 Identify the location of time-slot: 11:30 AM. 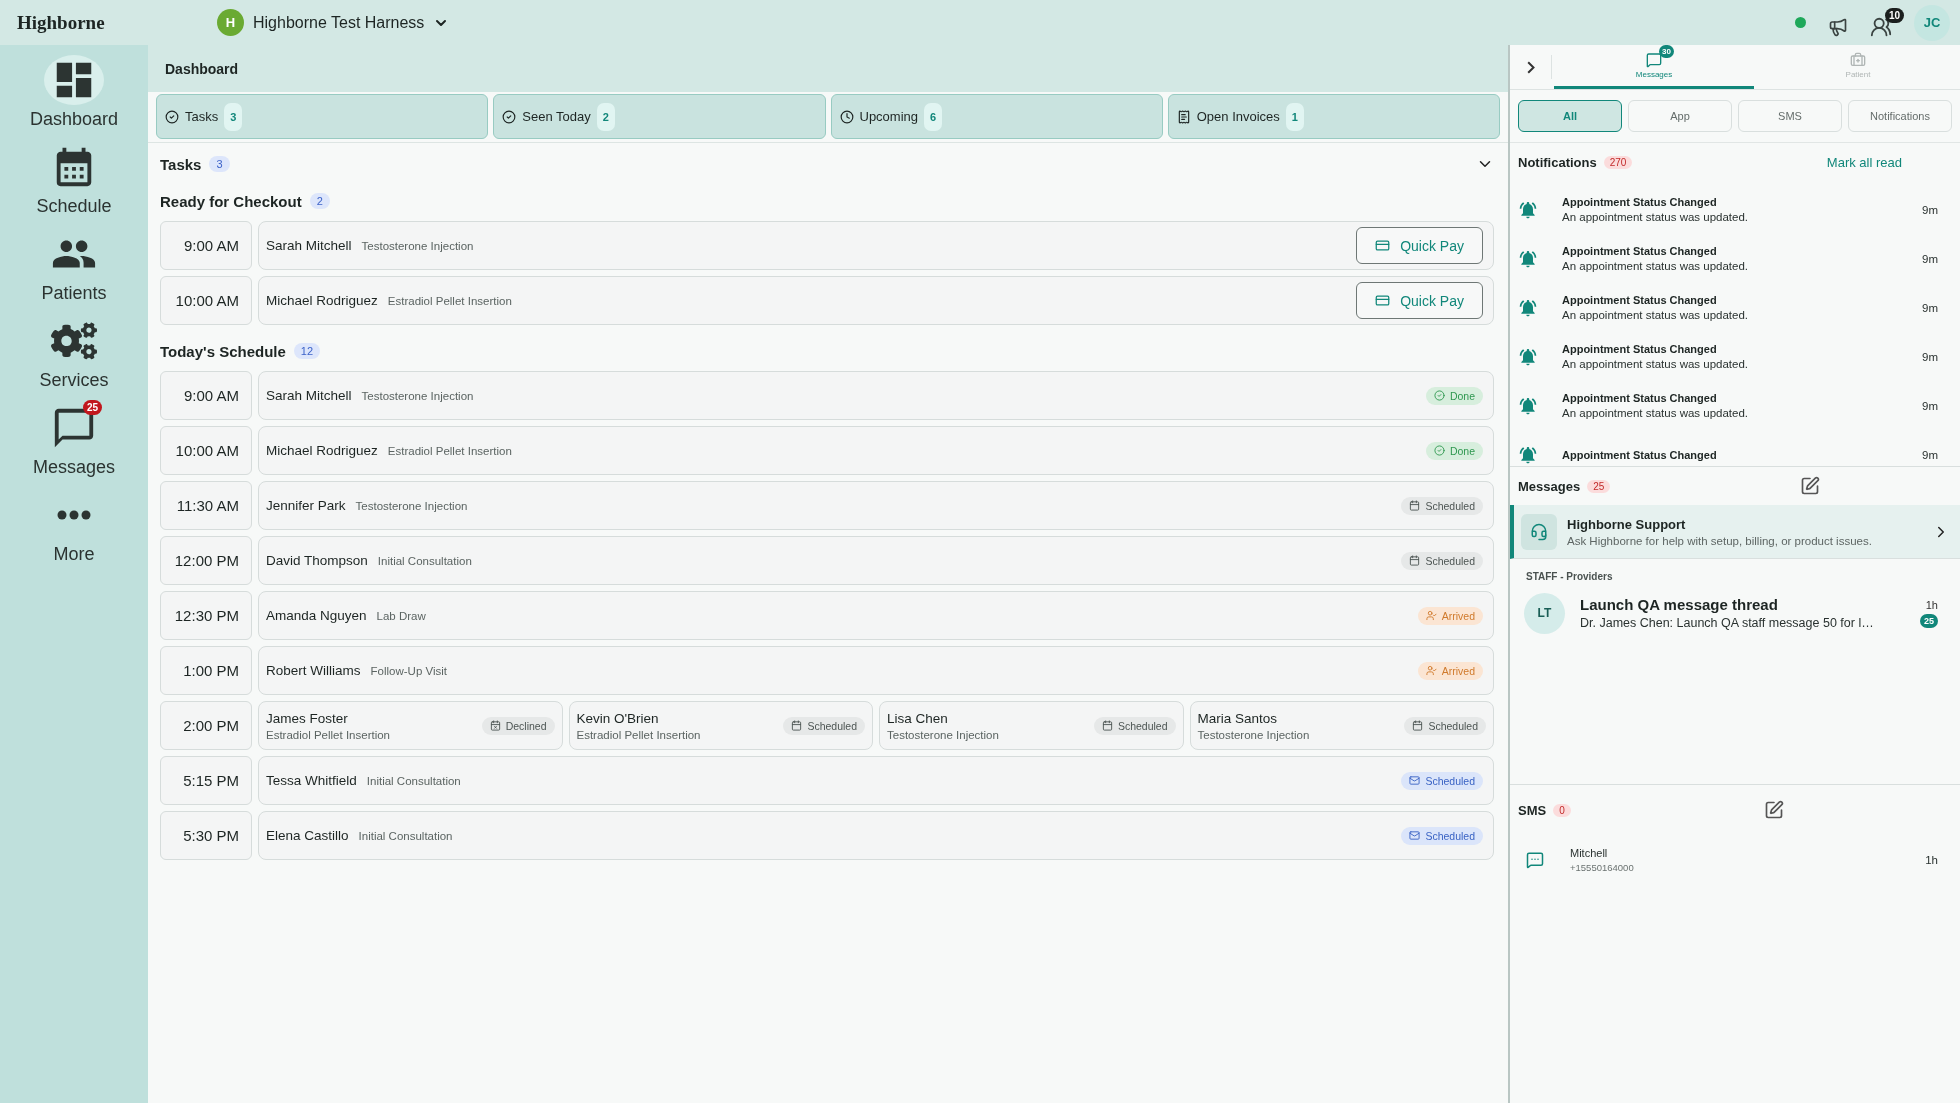
(206, 505).